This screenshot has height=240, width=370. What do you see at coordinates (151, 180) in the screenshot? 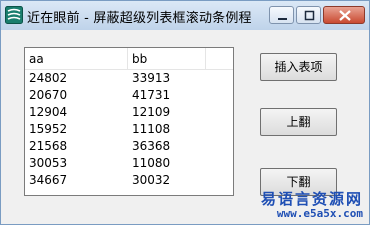
I see `cell-bb: 30032` at bounding box center [151, 180].